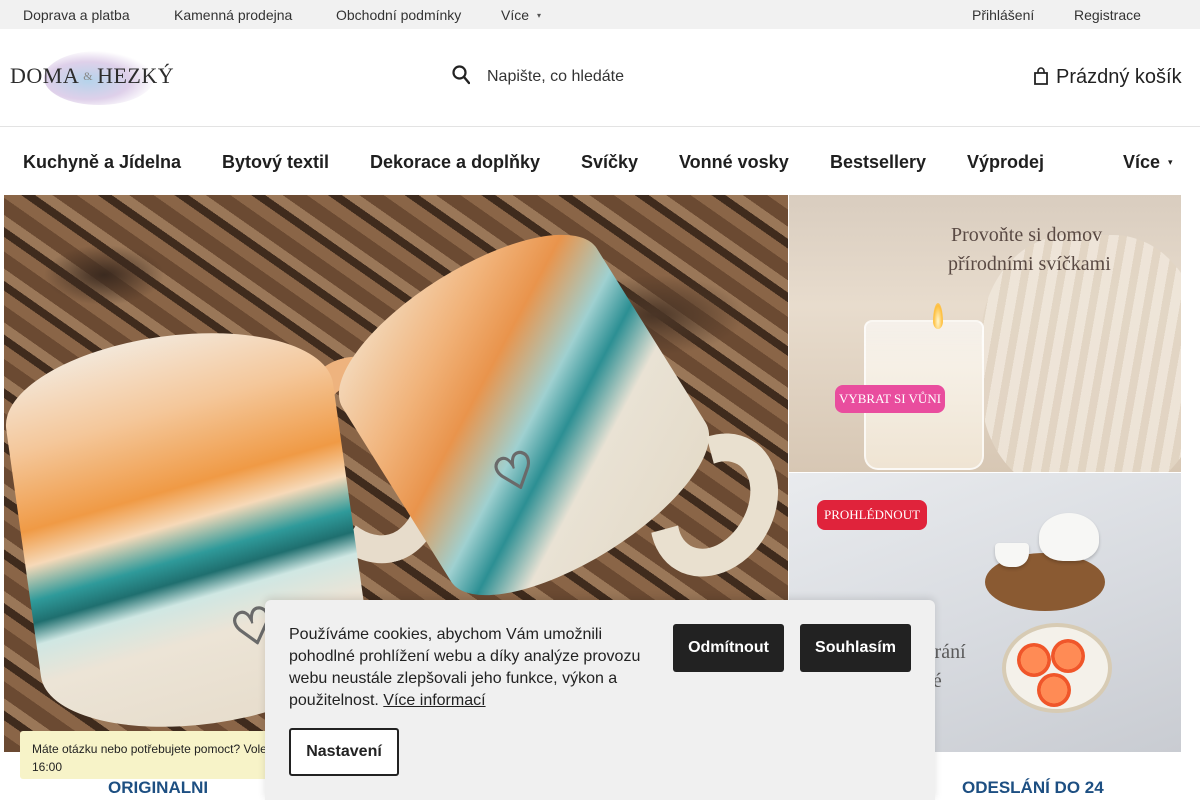 This screenshot has width=1200, height=800. What do you see at coordinates (1107, 15) in the screenshot?
I see `register-link: Registrace` at bounding box center [1107, 15].